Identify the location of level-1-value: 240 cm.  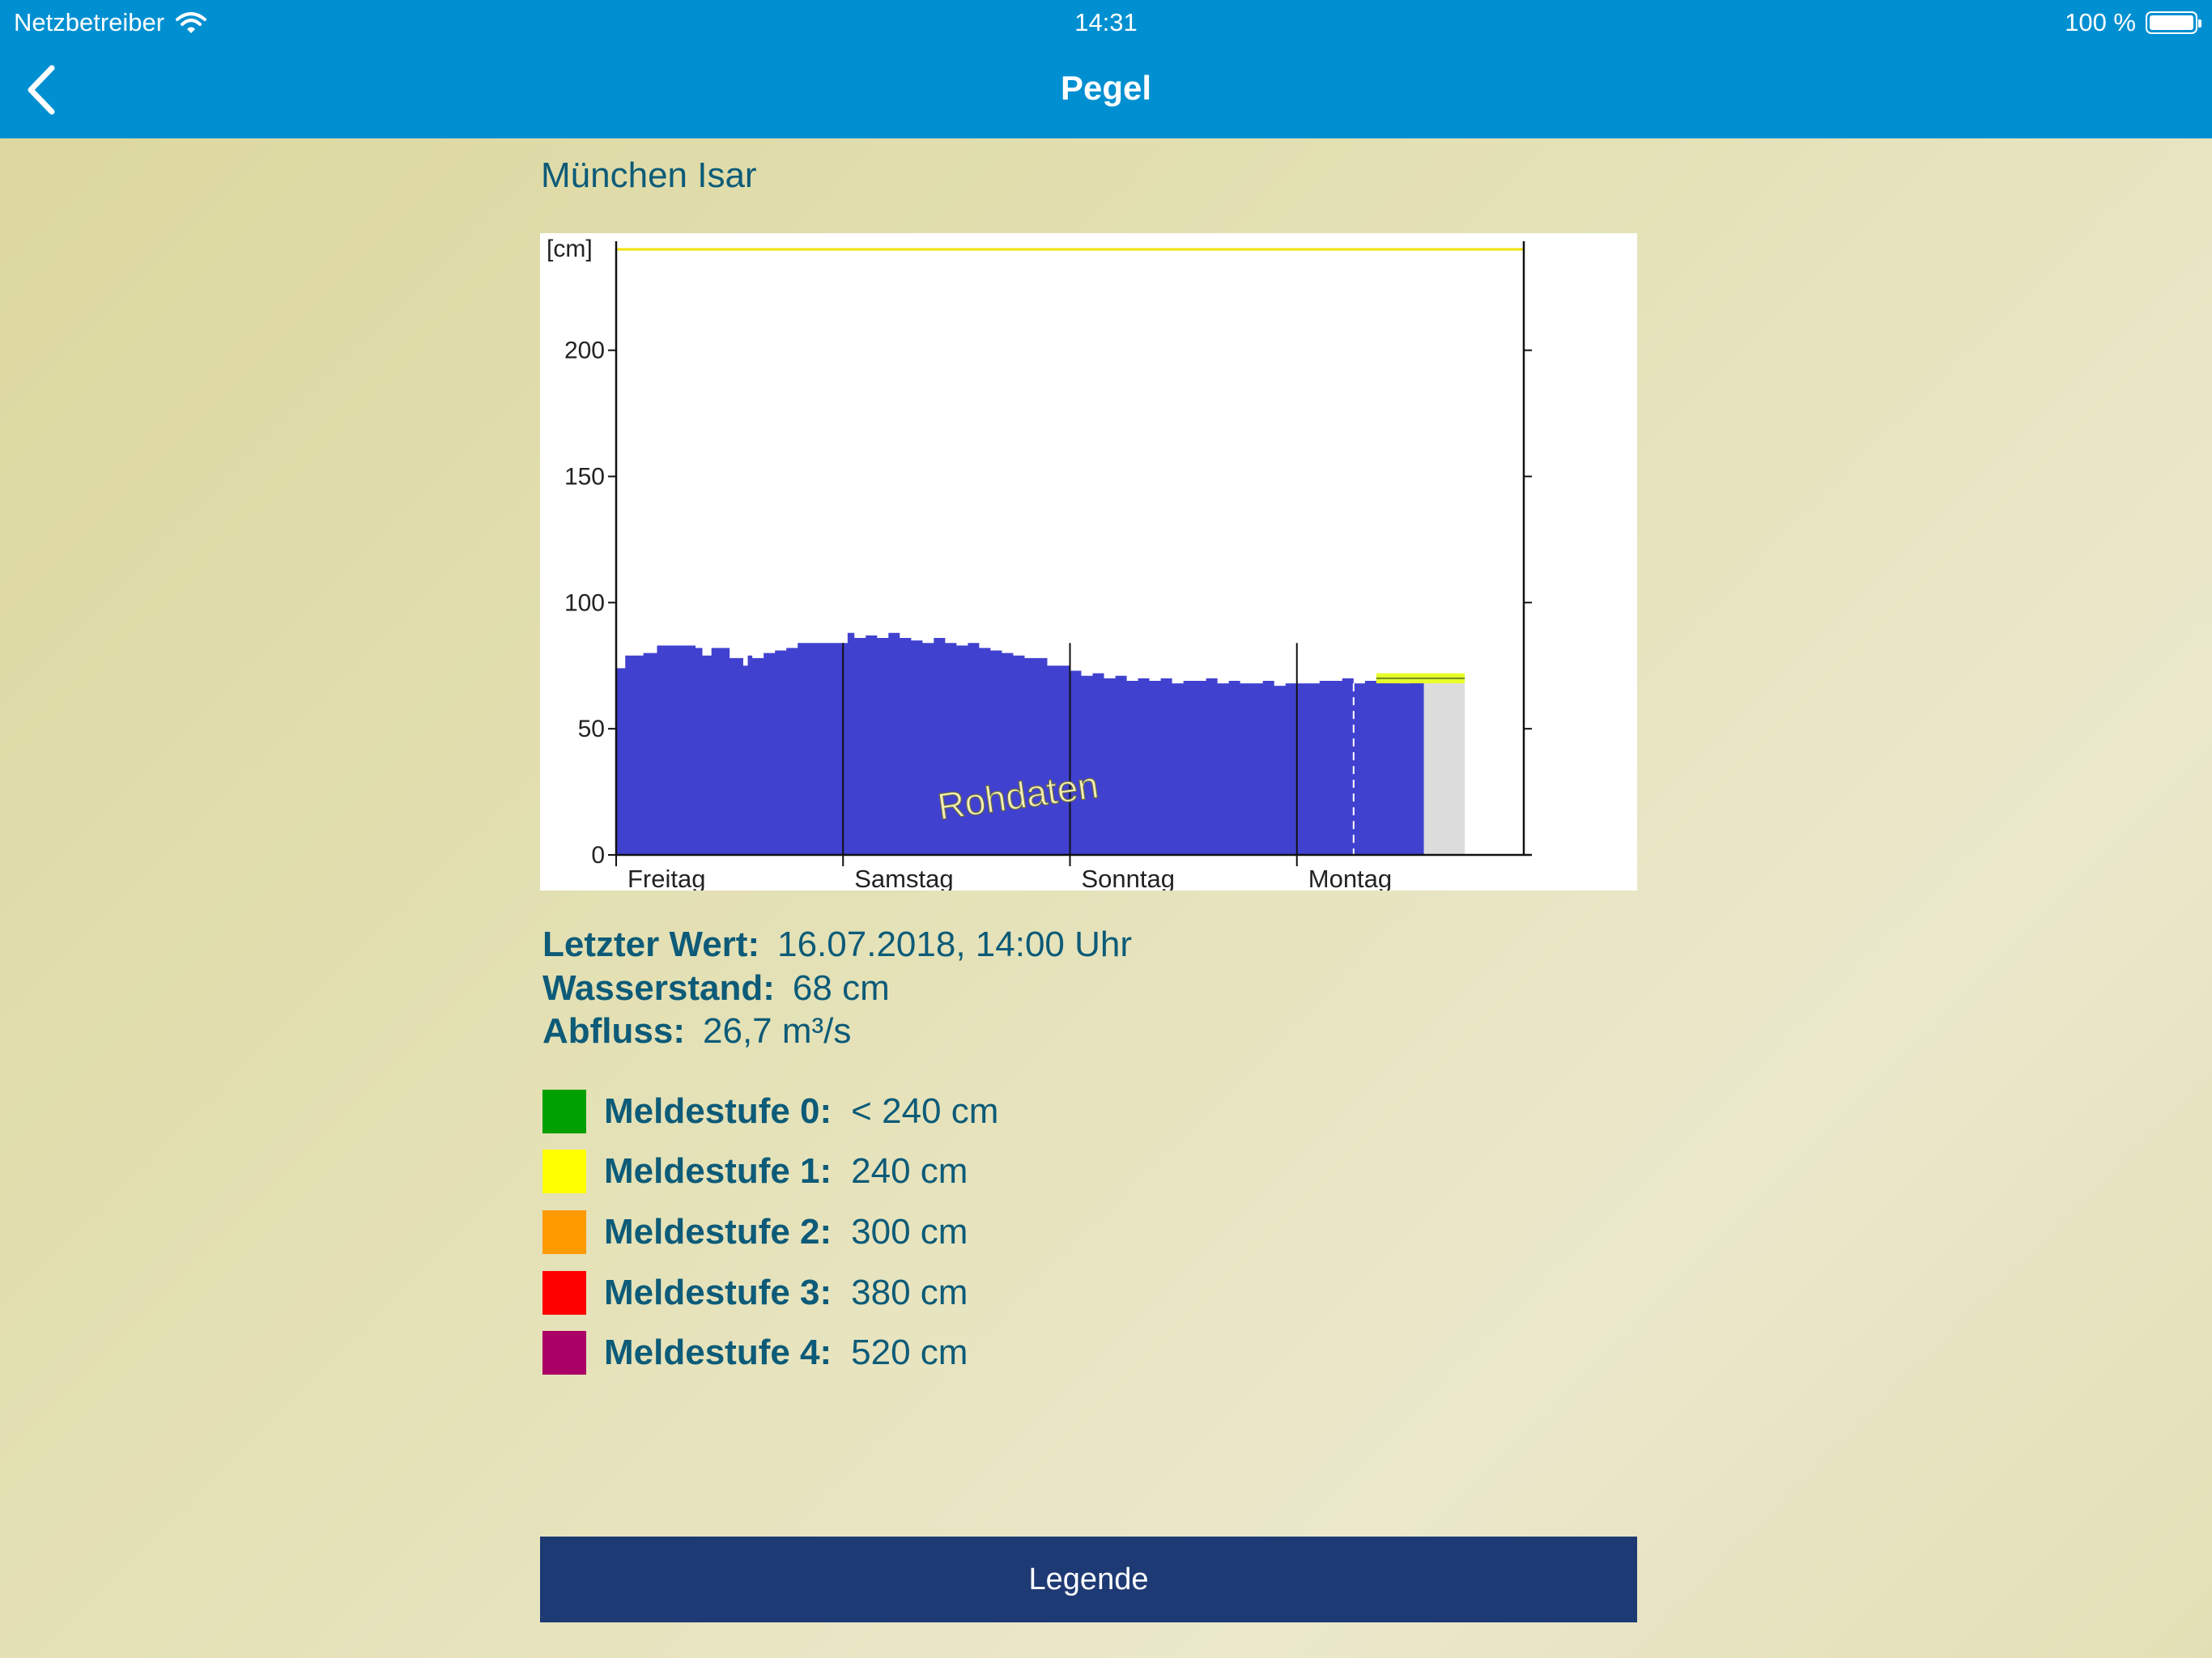
(910, 1171).